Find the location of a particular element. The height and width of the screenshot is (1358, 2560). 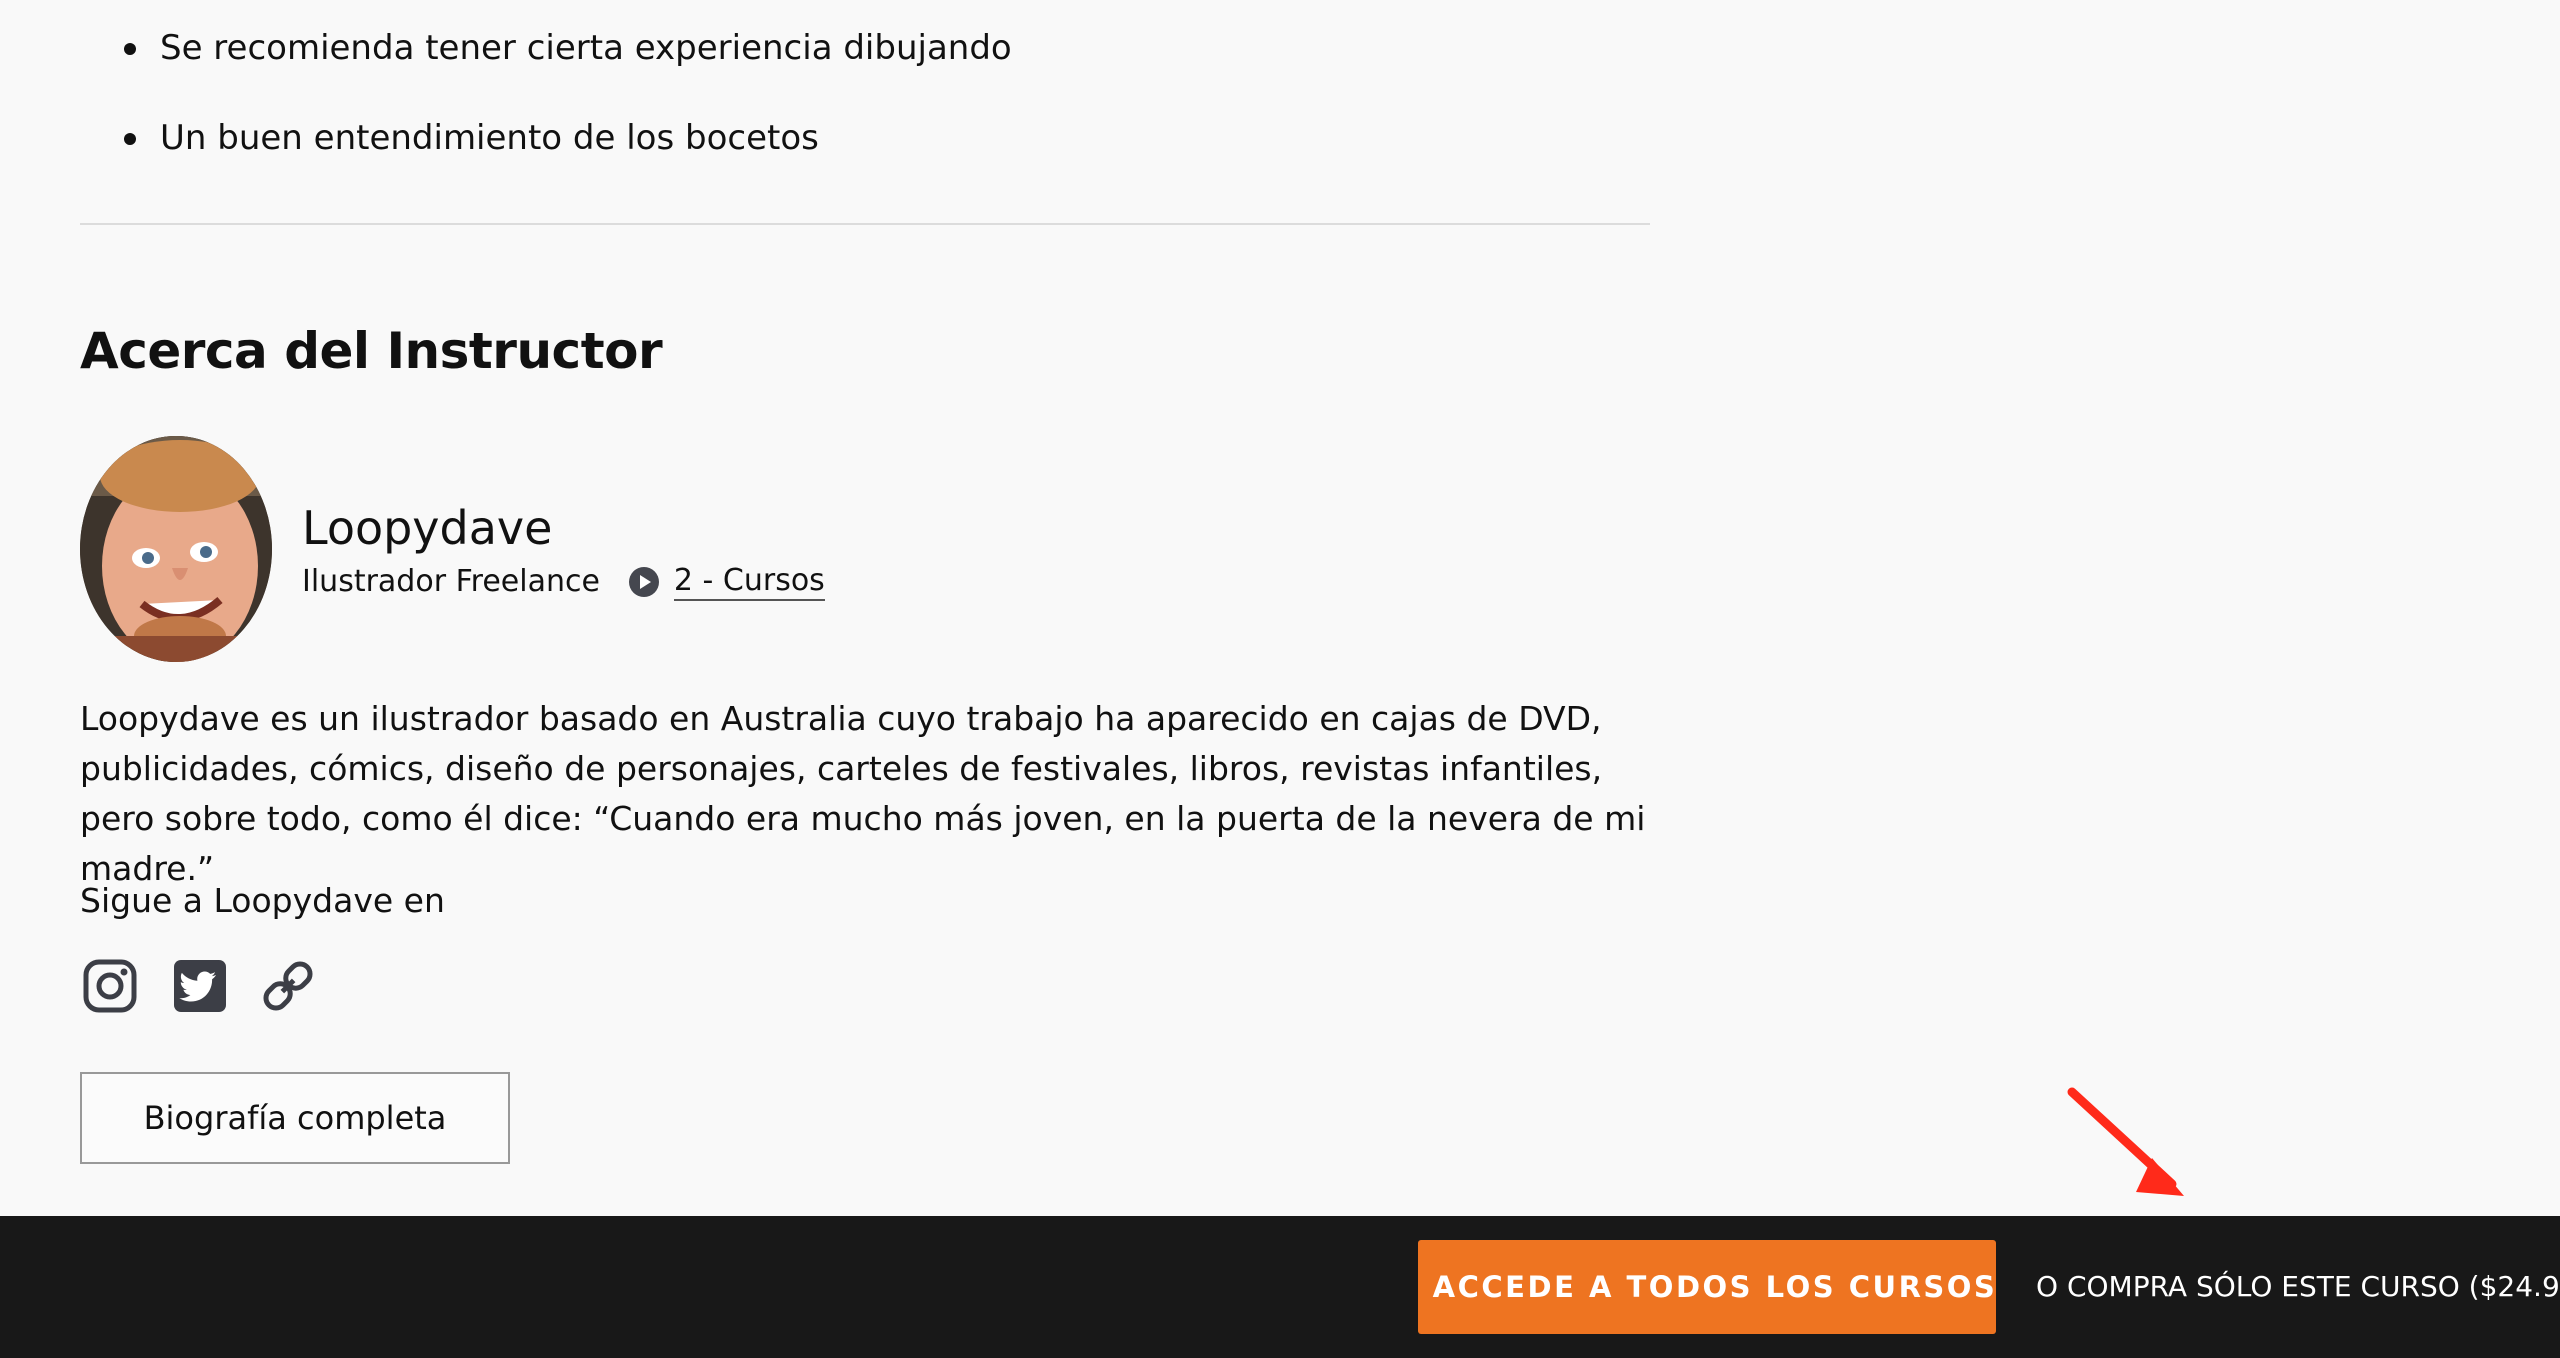

instructor-courses-link: 2 - Cursos is located at coordinates (749, 582).